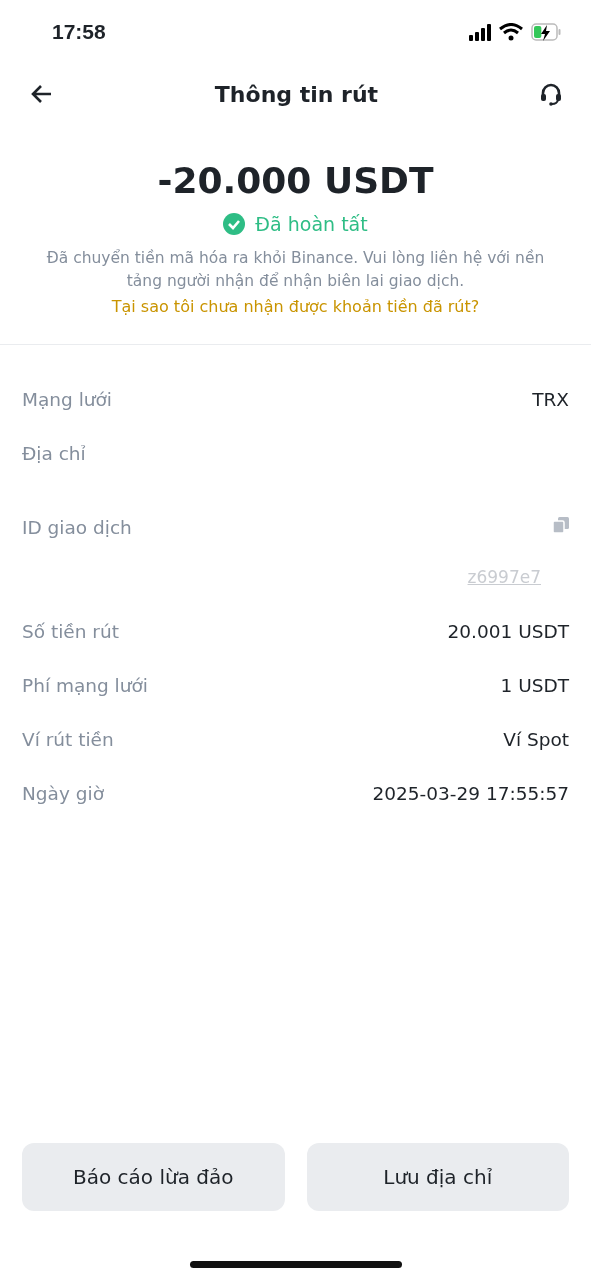 This screenshot has width=591, height=1280. I want to click on support-button, so click(551, 94).